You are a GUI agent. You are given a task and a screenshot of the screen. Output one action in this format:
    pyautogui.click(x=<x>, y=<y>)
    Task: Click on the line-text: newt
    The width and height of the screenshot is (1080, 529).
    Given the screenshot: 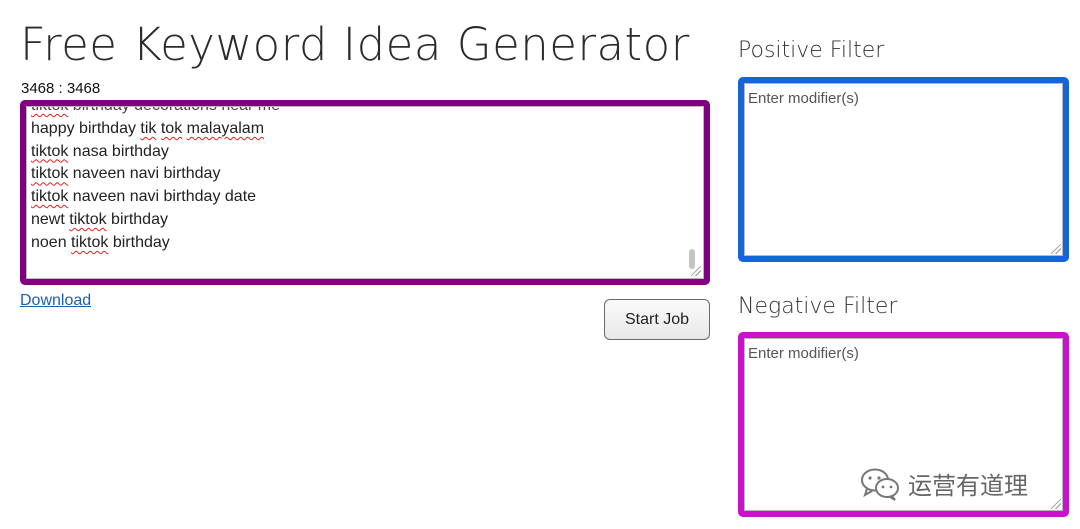 What is the action you would take?
    pyautogui.click(x=50, y=219)
    